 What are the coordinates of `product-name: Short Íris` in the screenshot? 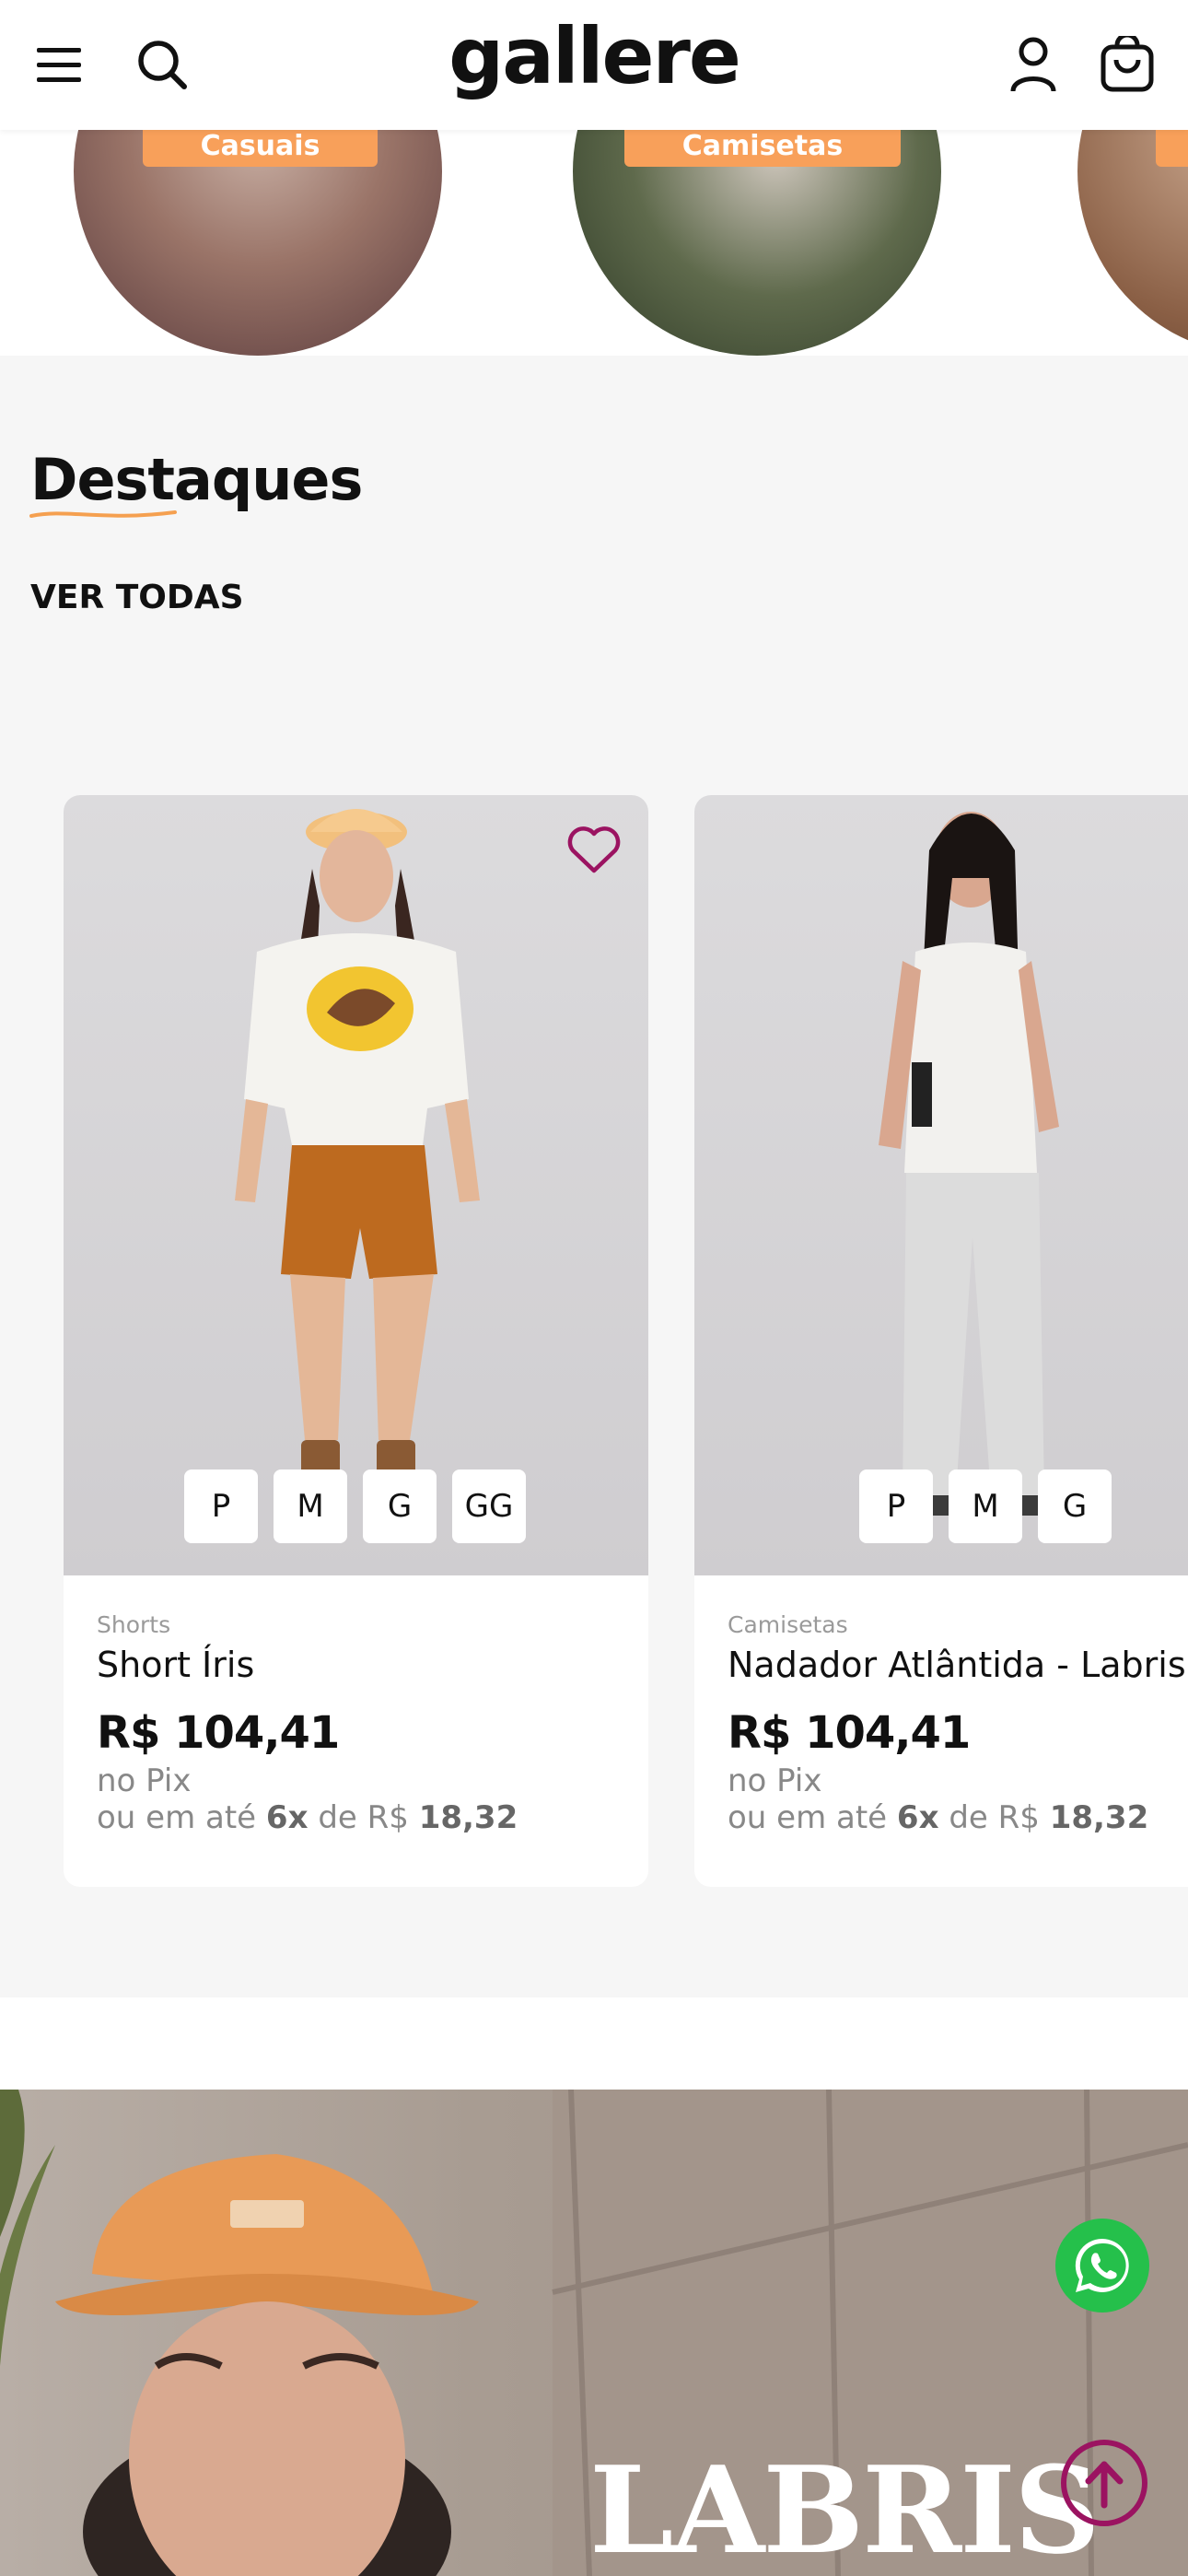 It's located at (175, 1665).